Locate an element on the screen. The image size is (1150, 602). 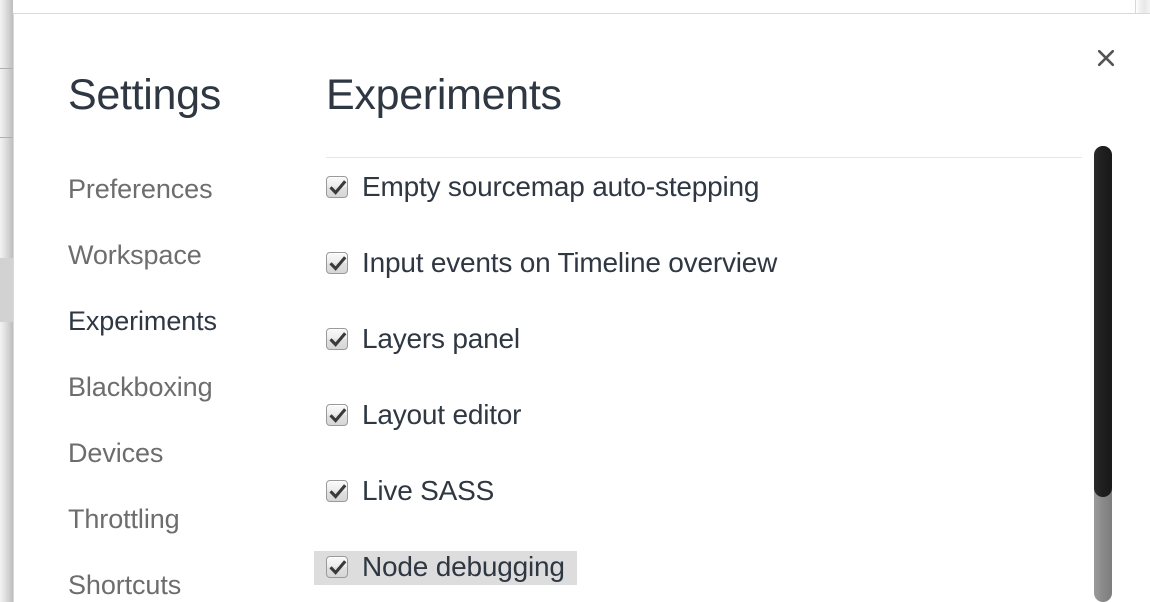
experiment-label: Input events on Timeline overview is located at coordinates (570, 262).